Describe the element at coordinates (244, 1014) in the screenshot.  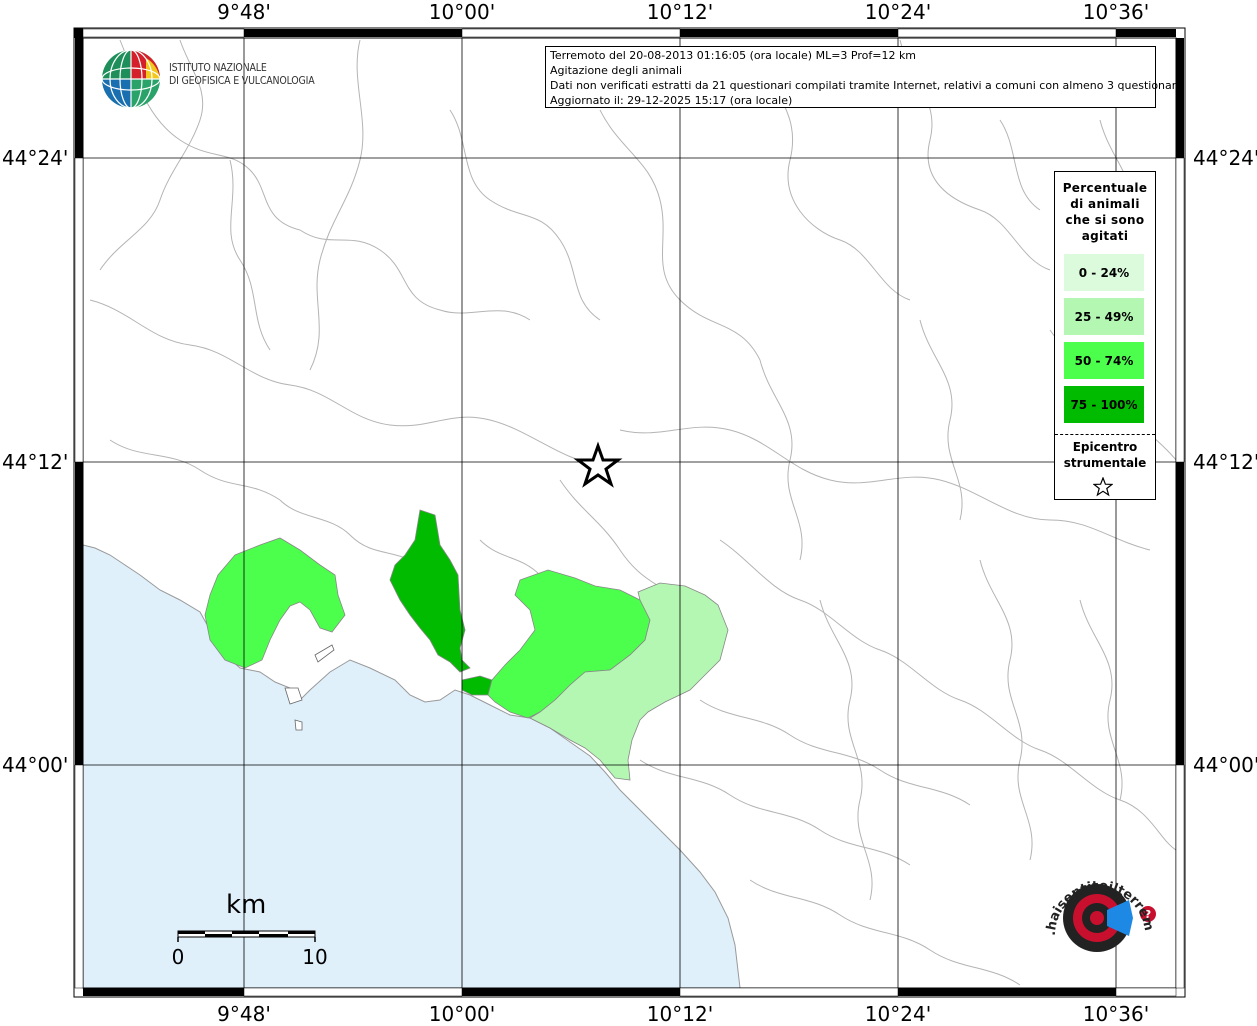
I see `bottom-lon-label: 9°48'` at that location.